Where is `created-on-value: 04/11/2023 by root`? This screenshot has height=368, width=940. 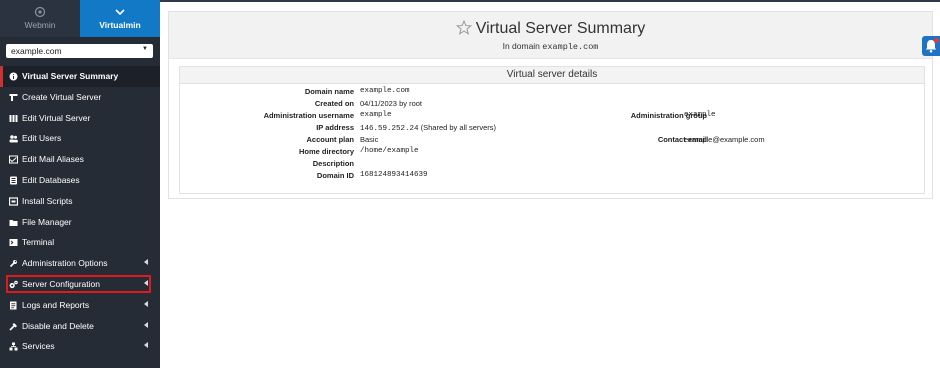
created-on-value: 04/11/2023 by root is located at coordinates (391, 103).